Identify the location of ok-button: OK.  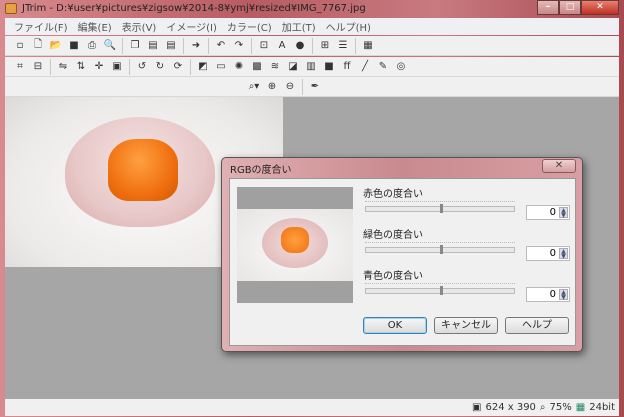
(395, 325).